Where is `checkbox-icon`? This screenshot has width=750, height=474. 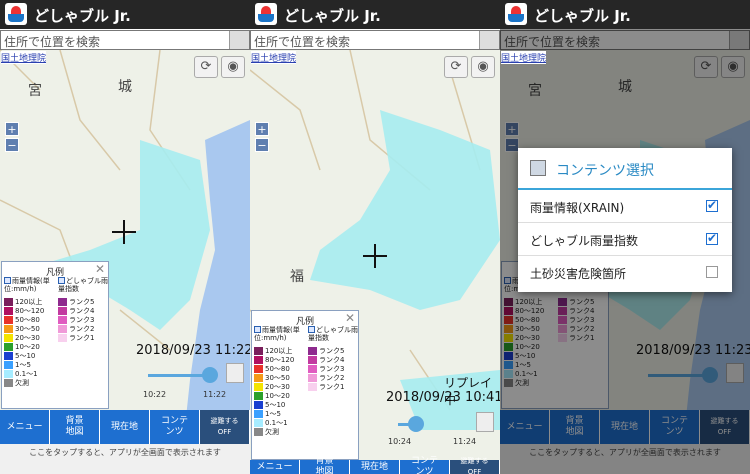 checkbox-icon is located at coordinates (311, 329).